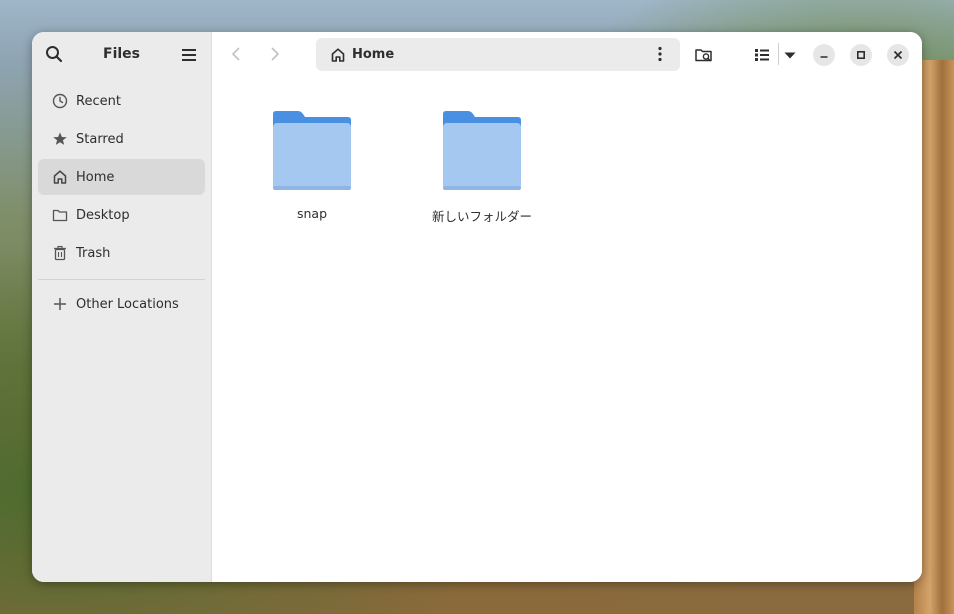 The image size is (954, 614). Describe the element at coordinates (778, 54) in the screenshot. I see `toolbar-separator` at that location.